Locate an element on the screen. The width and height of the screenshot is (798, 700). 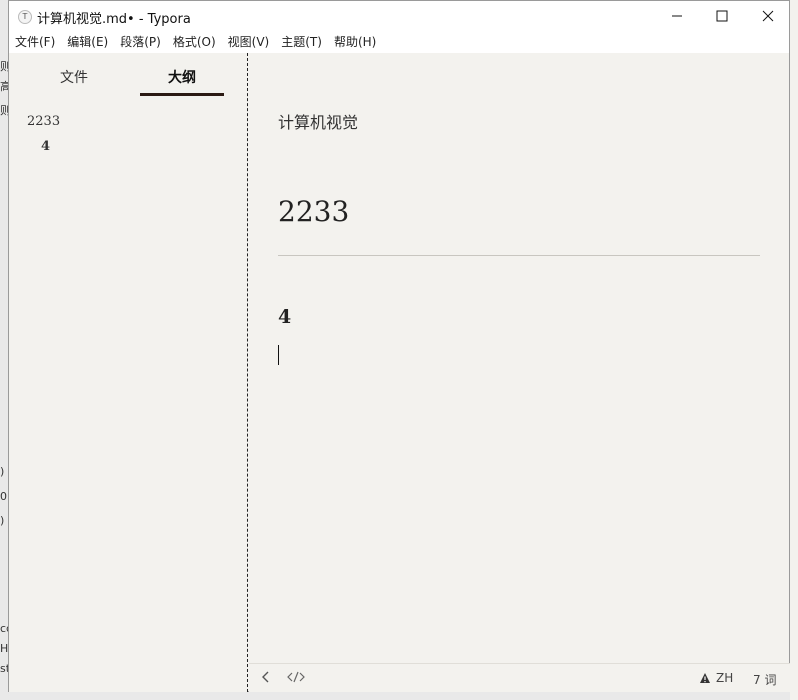
maximize-icon is located at coordinates (722, 16).